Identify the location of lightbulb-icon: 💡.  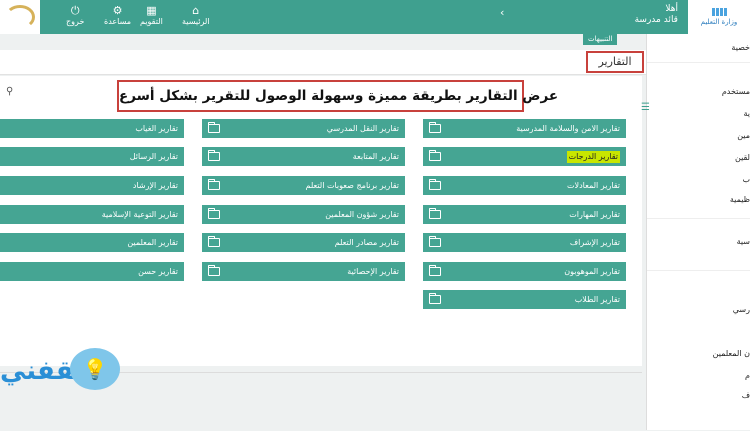
(95, 369).